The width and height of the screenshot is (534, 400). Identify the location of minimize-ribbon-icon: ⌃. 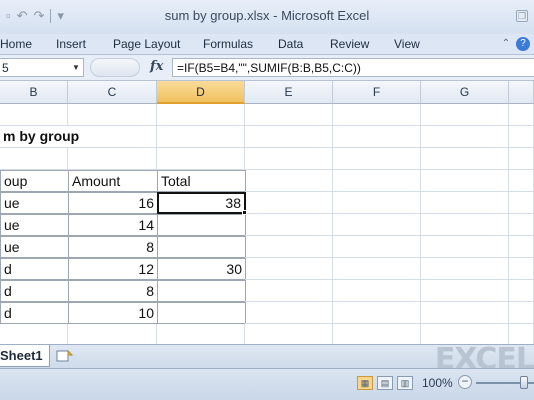
(506, 44).